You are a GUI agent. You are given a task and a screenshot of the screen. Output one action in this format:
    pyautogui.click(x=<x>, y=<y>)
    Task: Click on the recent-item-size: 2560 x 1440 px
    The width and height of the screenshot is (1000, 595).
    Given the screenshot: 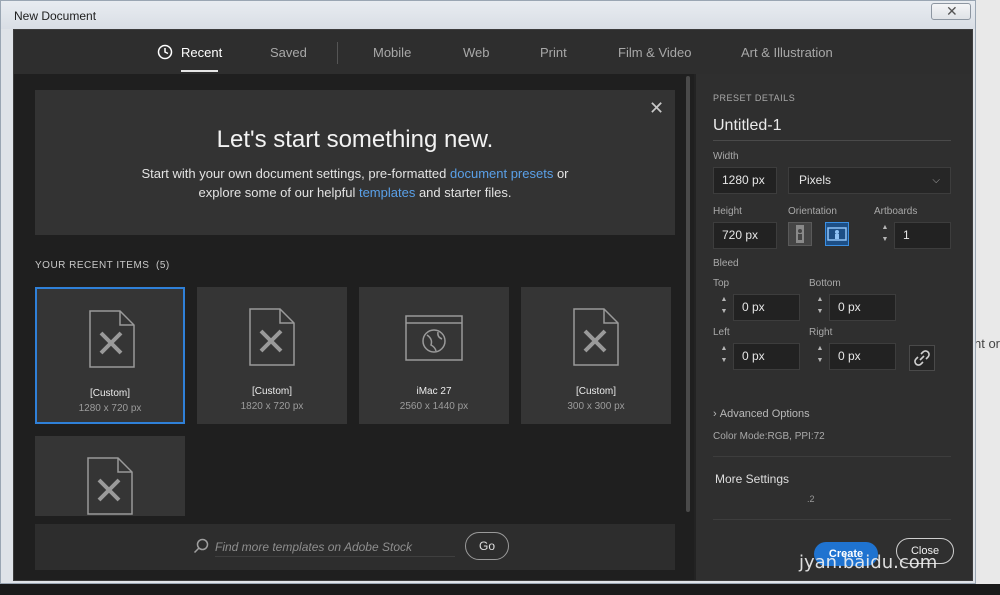 What is the action you would take?
    pyautogui.click(x=434, y=406)
    